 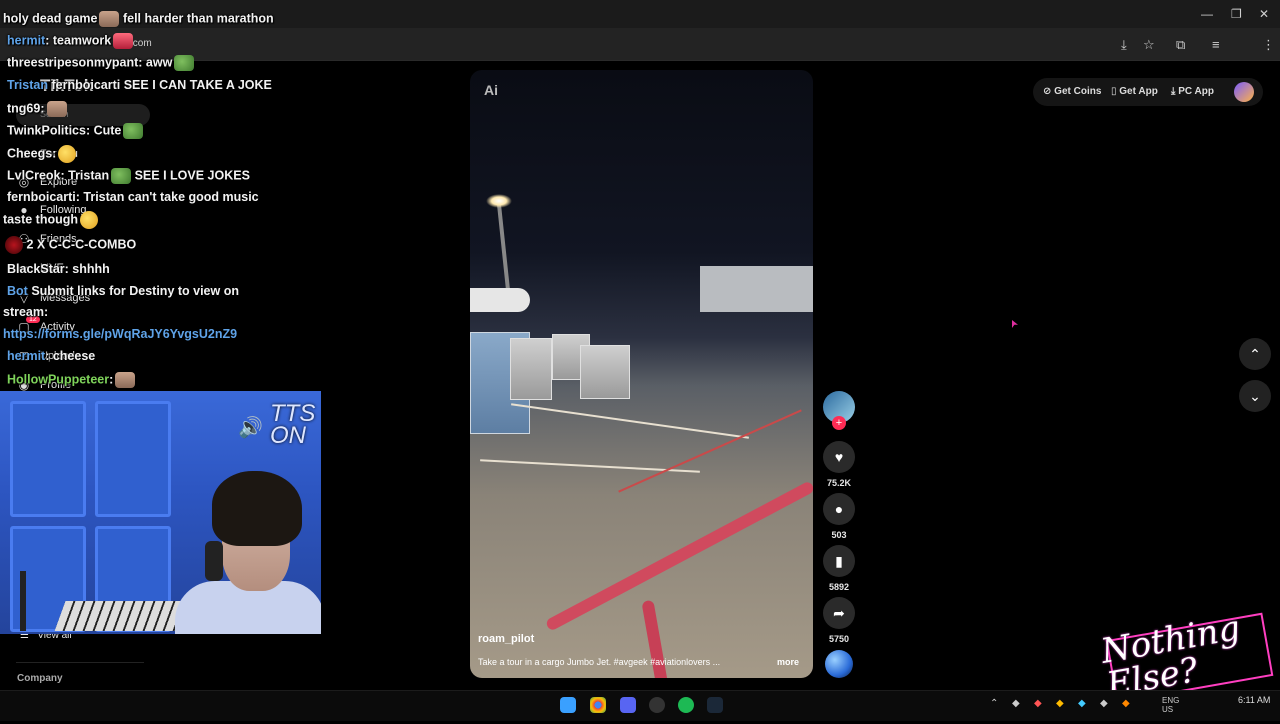 I want to click on pc-app-button: ⤓ PC App, so click(x=1192, y=91).